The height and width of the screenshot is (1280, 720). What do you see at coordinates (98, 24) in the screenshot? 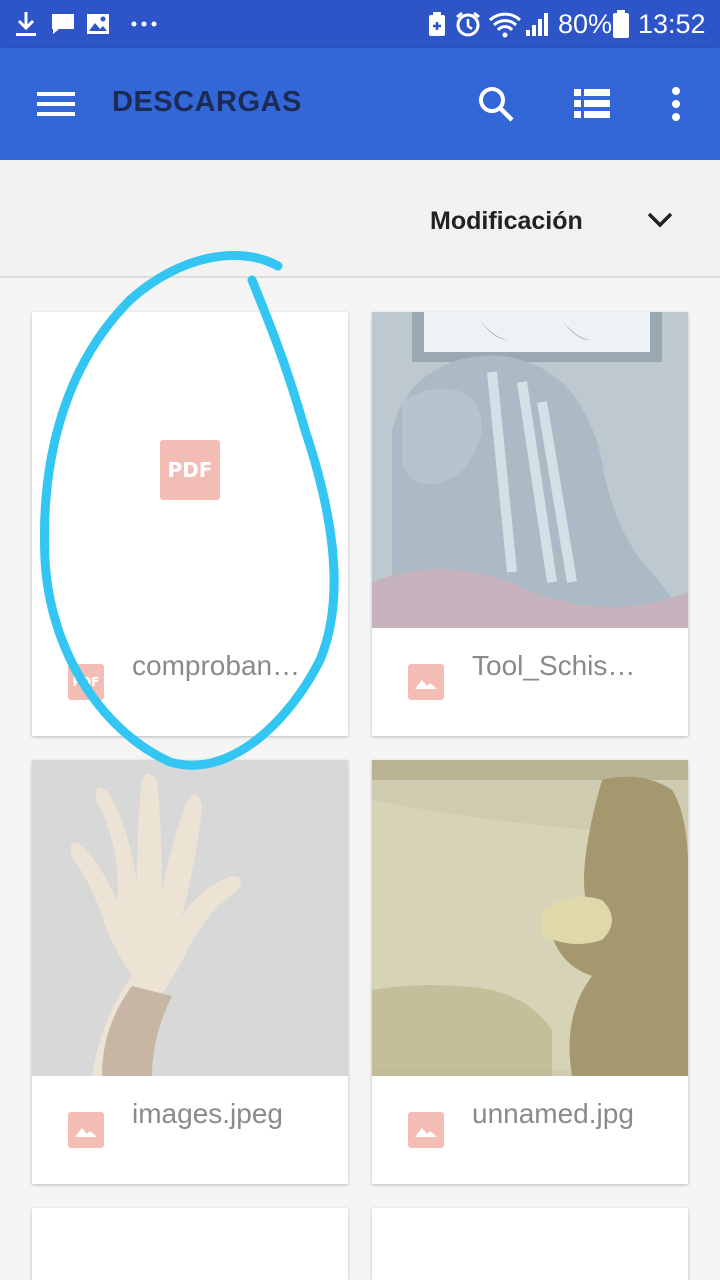
I see `image-icon` at bounding box center [98, 24].